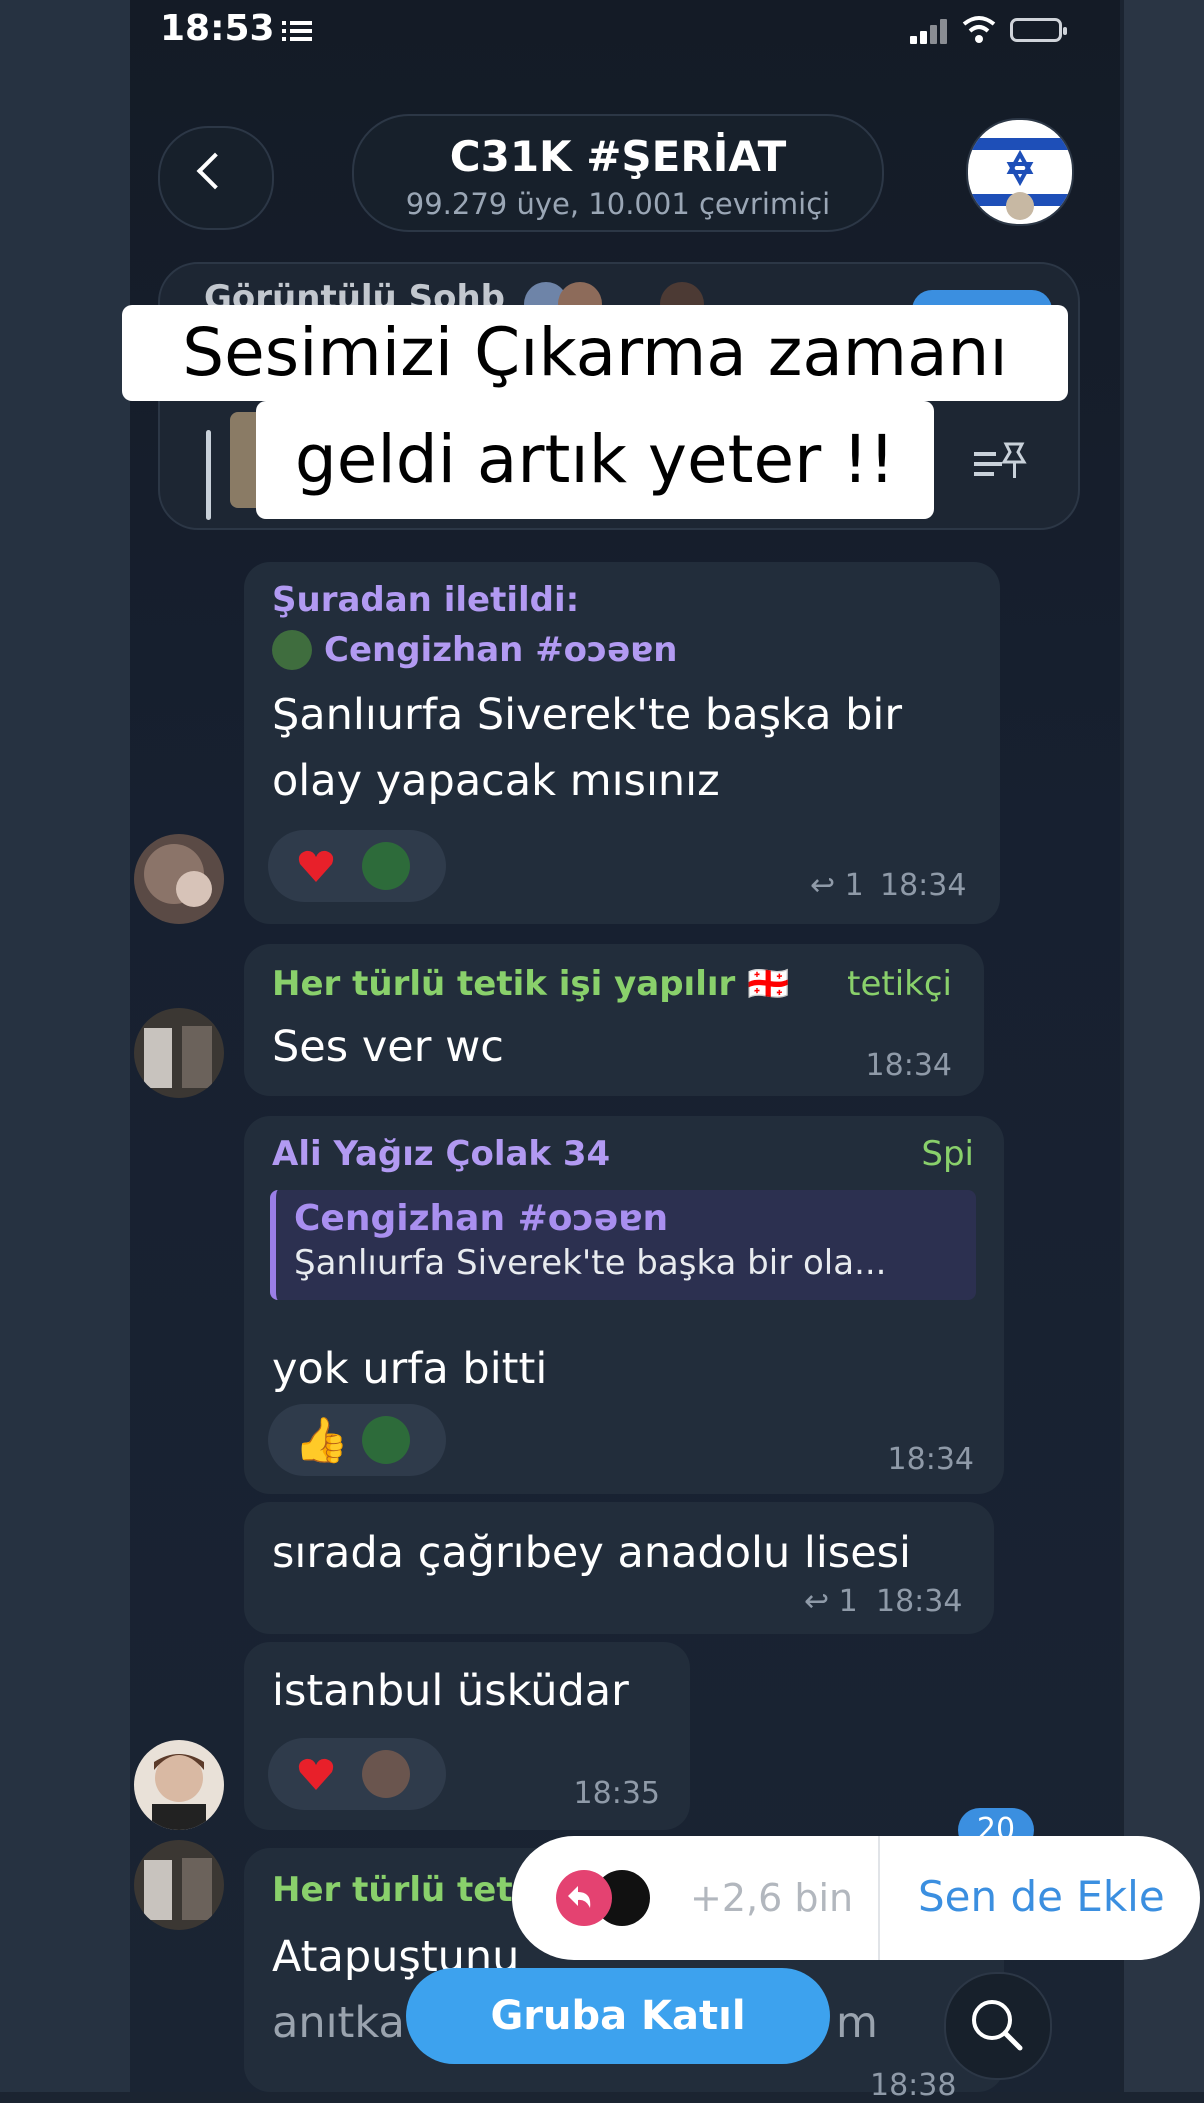 The image size is (1204, 2103). I want to click on israel-flag-avatar-image, so click(1020, 172).